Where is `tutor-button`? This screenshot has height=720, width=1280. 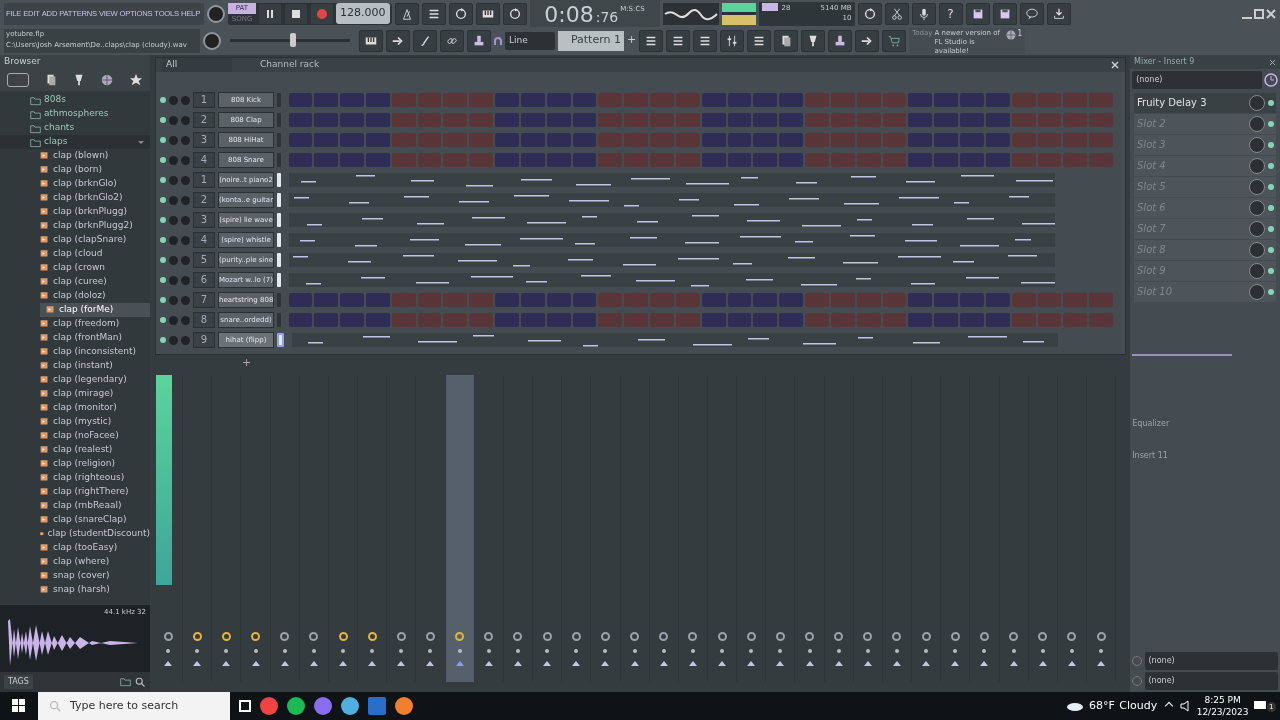 tutor-button is located at coordinates (840, 40).